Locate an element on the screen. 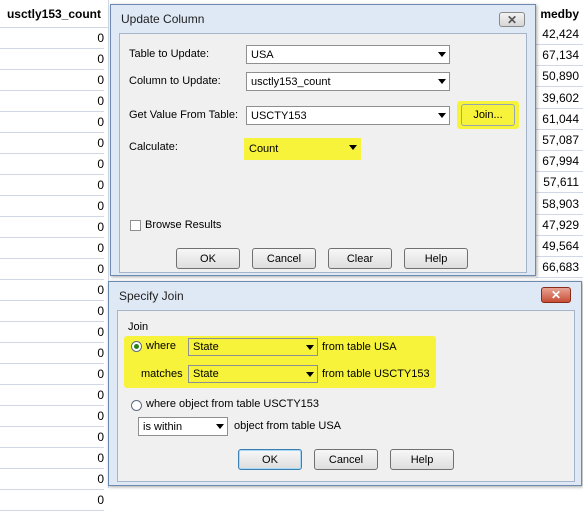 This screenshot has width=583, height=511. spatial-operator-select: is within is located at coordinates (183, 426).